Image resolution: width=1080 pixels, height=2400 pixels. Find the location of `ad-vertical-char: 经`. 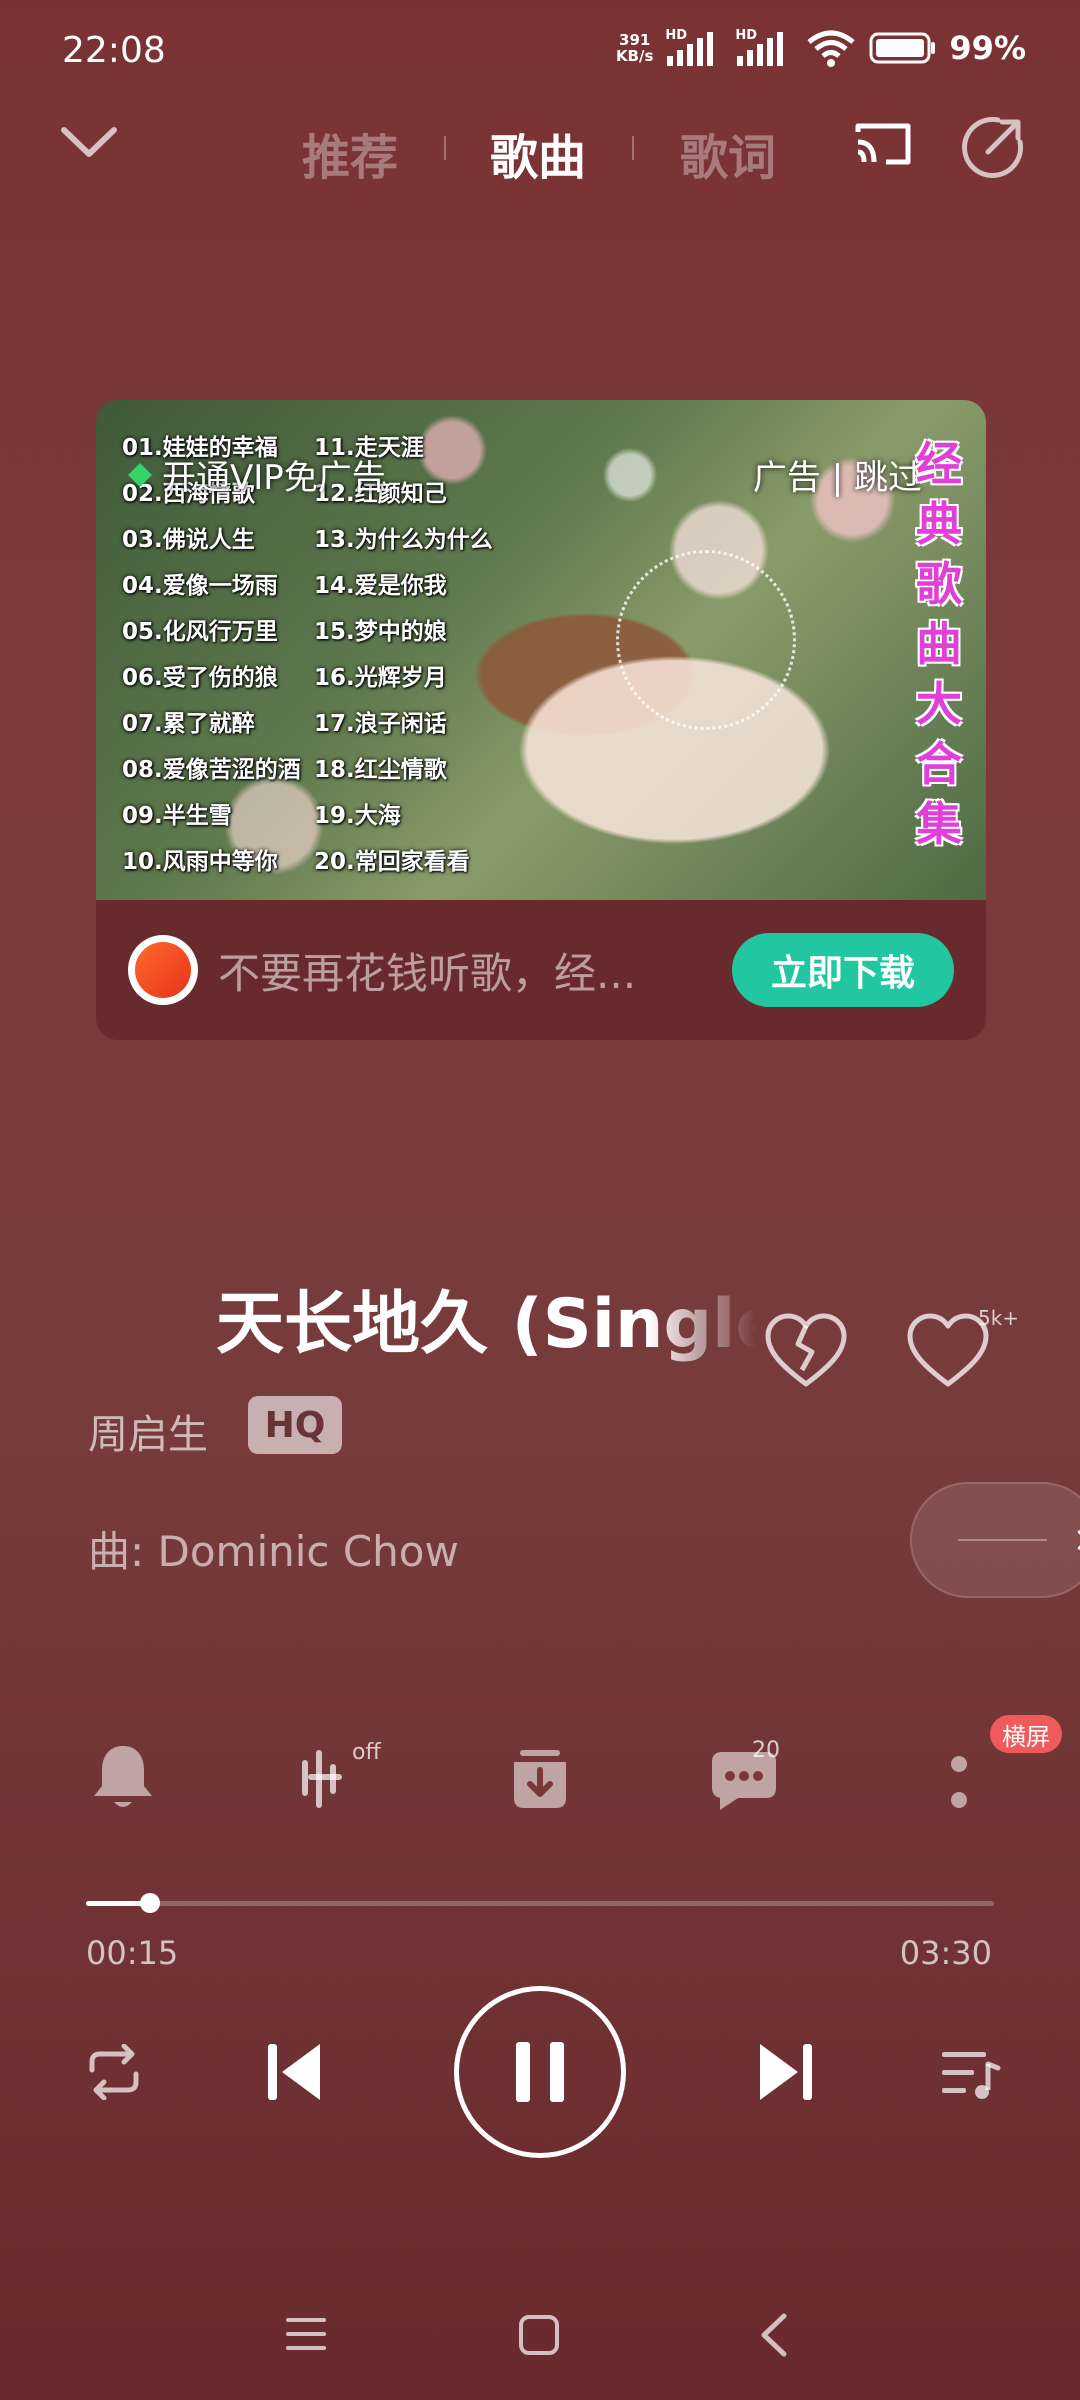

ad-vertical-char: 经 is located at coordinates (939, 464).